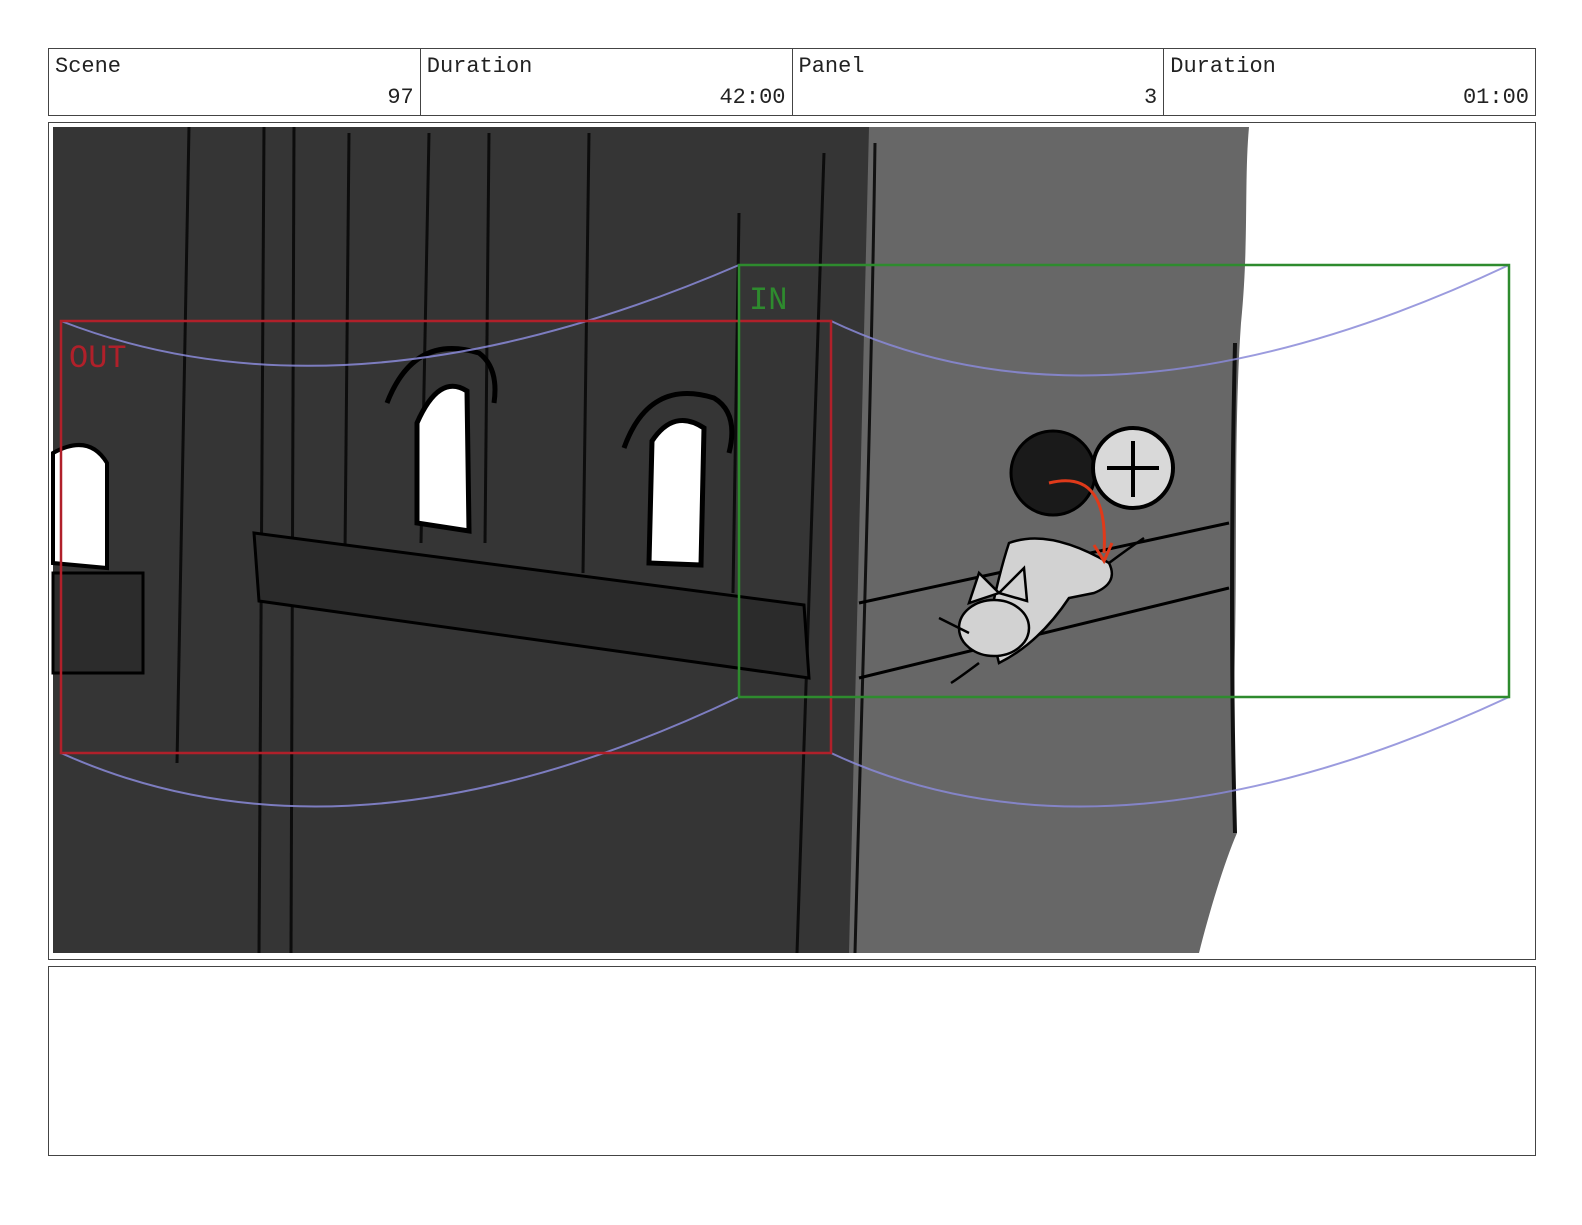 The height and width of the screenshot is (1225, 1582). Describe the element at coordinates (479, 66) in the screenshot. I see `scene-duration-label: Duration` at that location.